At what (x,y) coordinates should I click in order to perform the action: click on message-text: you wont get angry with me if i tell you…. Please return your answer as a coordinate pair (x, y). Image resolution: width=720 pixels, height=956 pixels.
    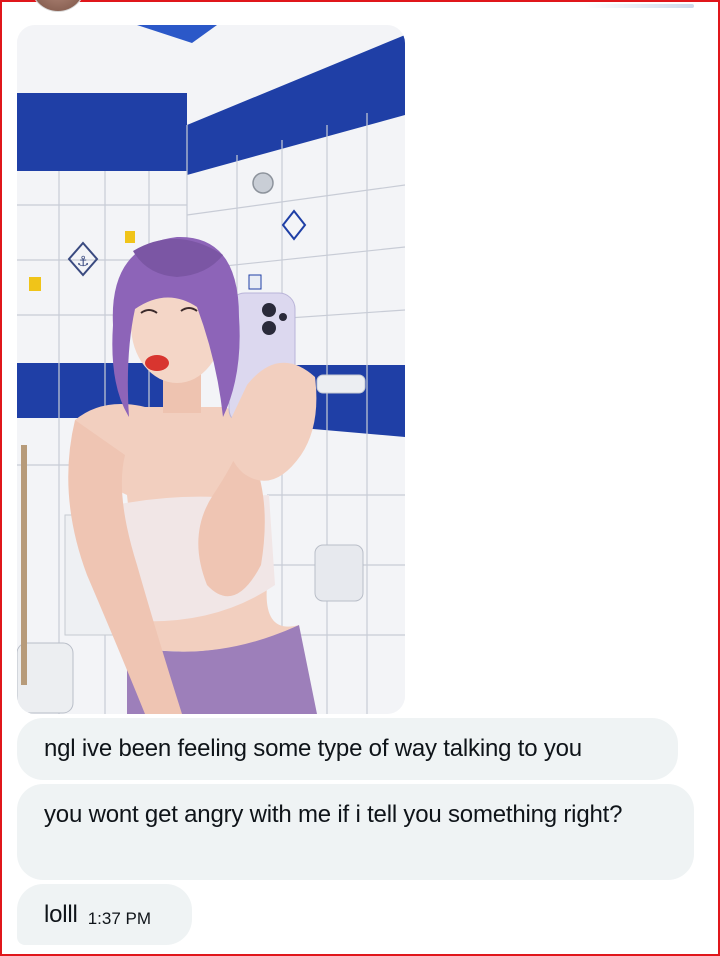
    Looking at the image, I should click on (333, 814).